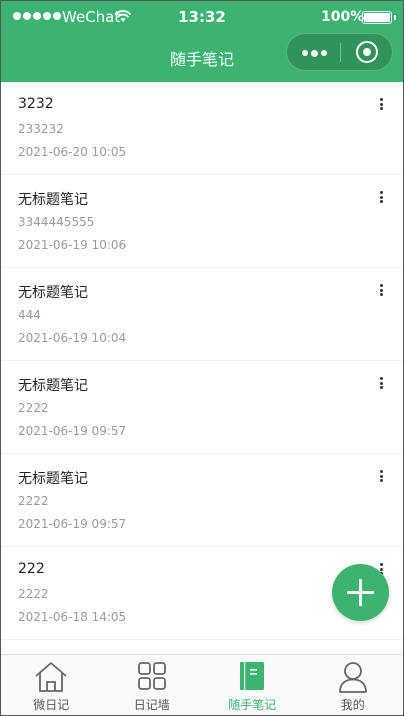 The height and width of the screenshot is (716, 404). I want to click on tab-weiriji: 微日记, so click(51, 685).